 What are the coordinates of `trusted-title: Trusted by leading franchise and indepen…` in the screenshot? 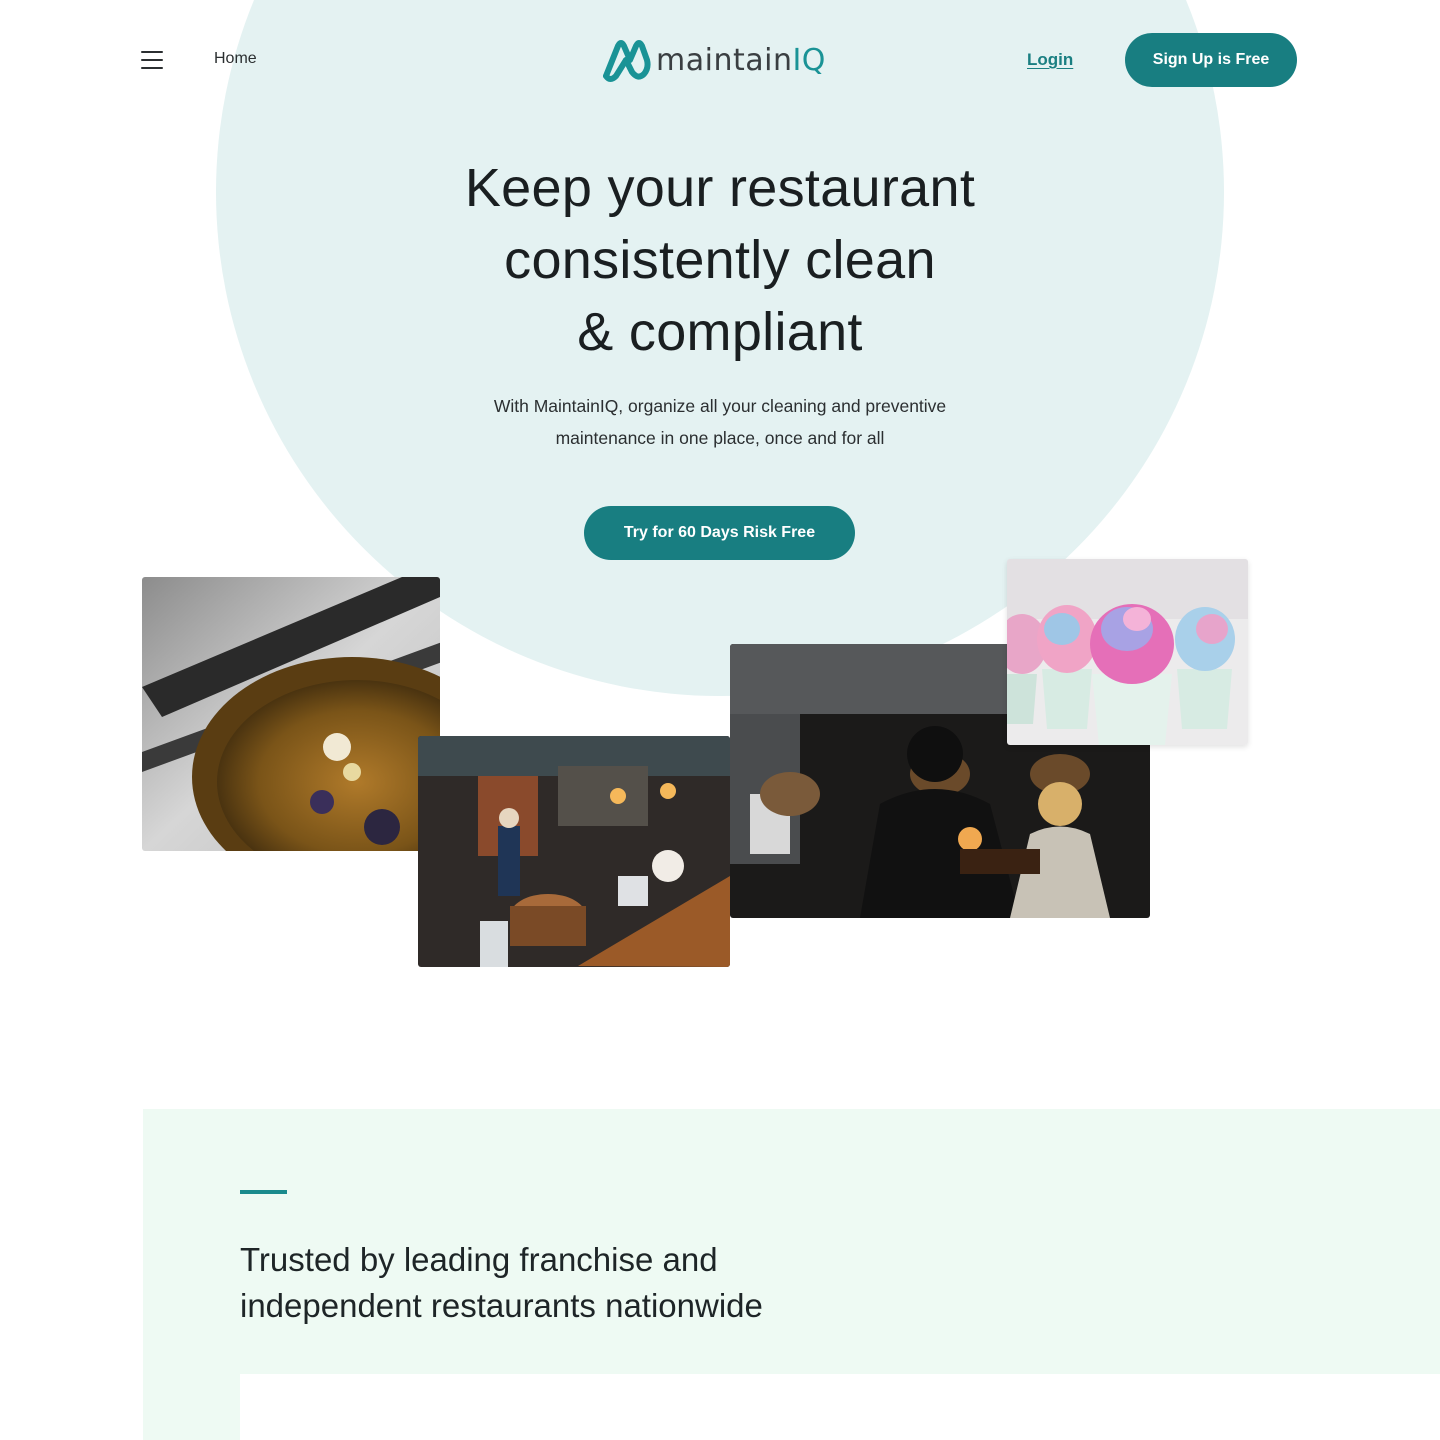 It's located at (501, 1282).